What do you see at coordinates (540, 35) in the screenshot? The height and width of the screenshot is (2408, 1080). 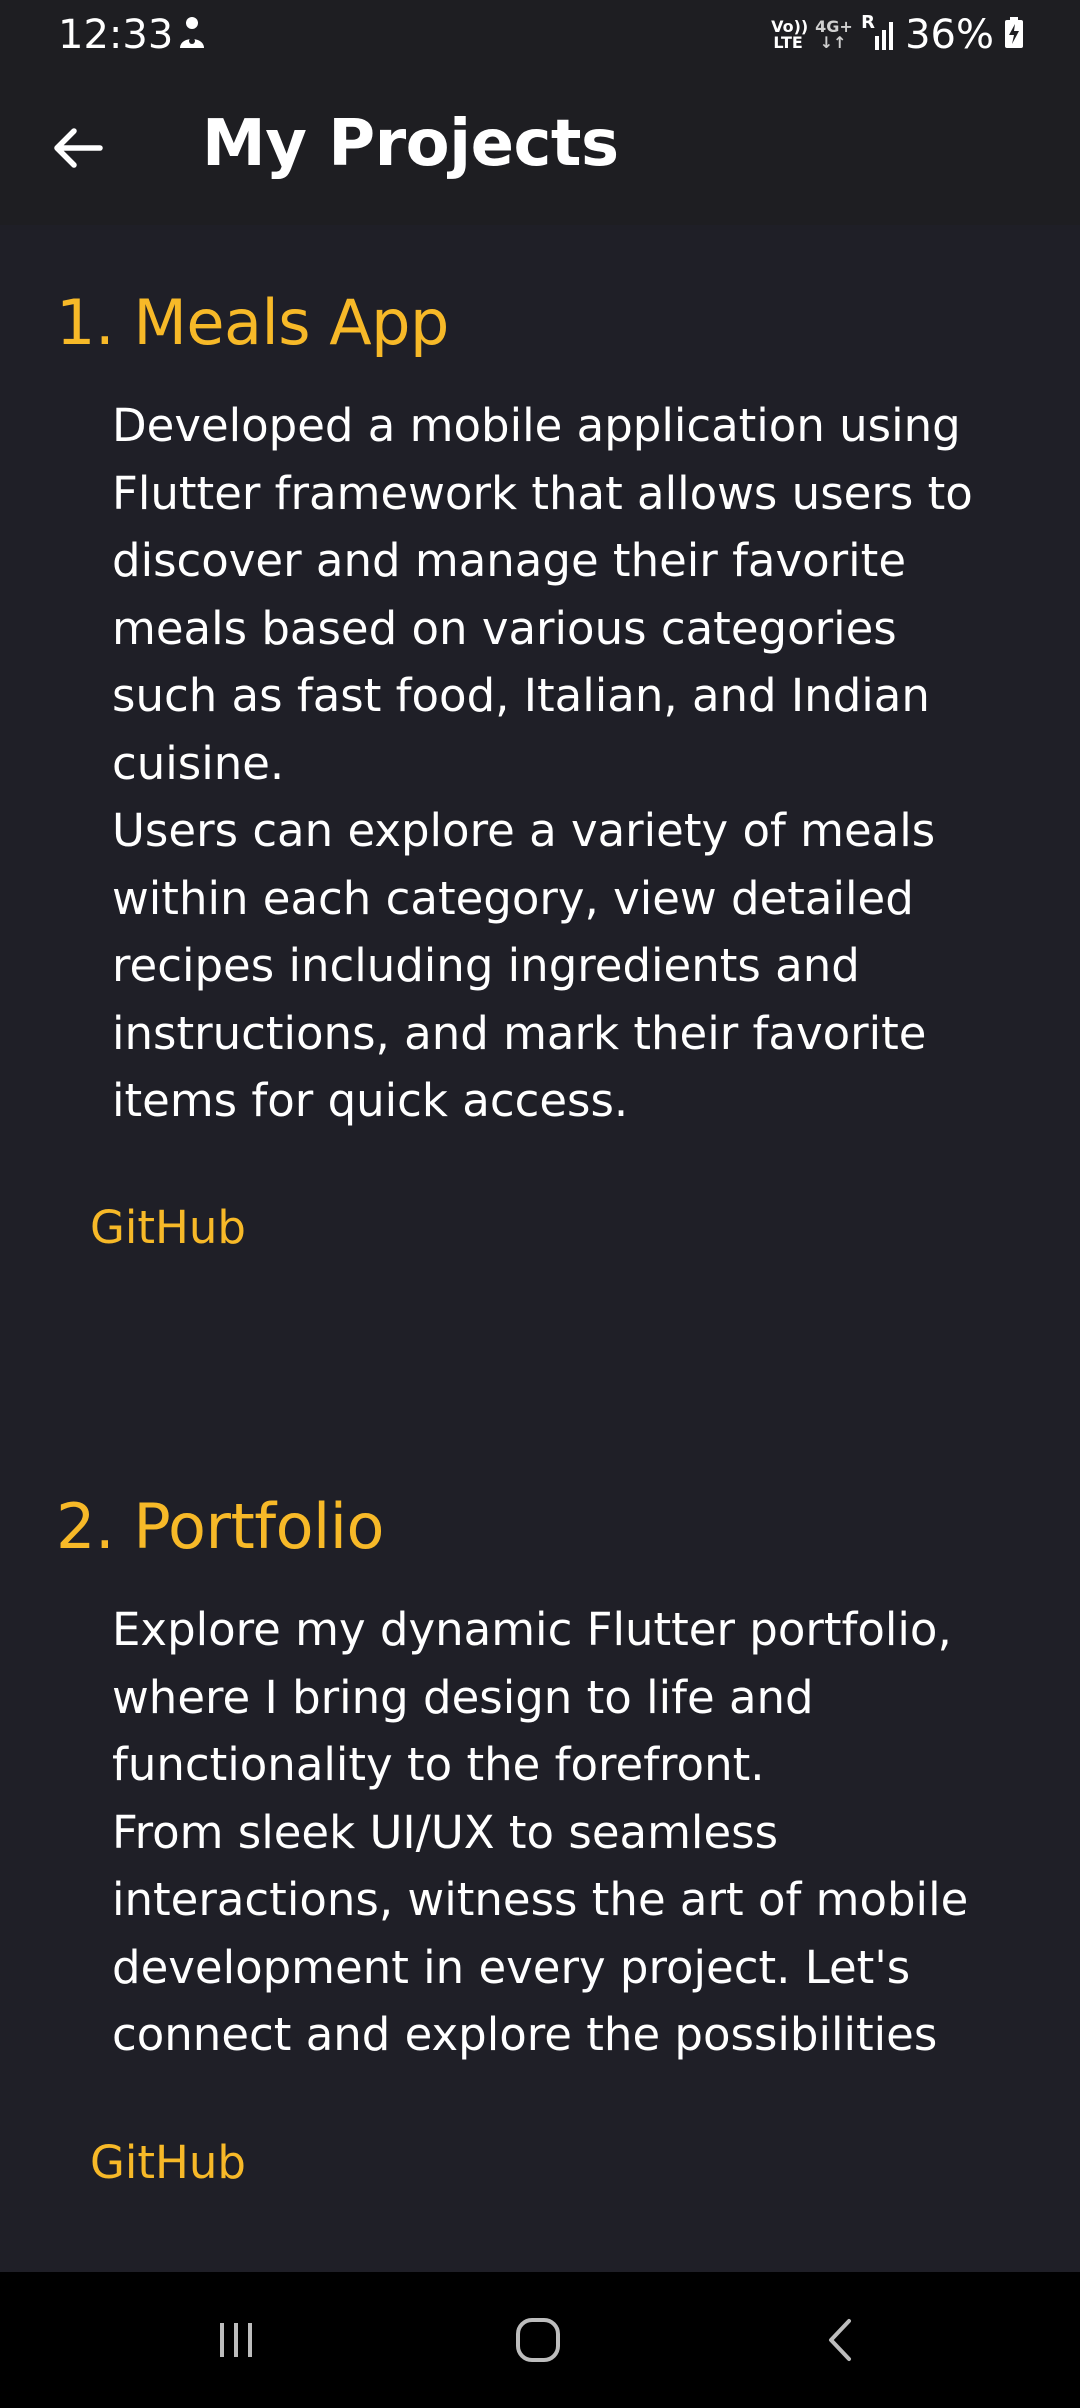 I see `status-bar: 12:33 Vo)) LTE 4G+ ↓↑ R 36%` at bounding box center [540, 35].